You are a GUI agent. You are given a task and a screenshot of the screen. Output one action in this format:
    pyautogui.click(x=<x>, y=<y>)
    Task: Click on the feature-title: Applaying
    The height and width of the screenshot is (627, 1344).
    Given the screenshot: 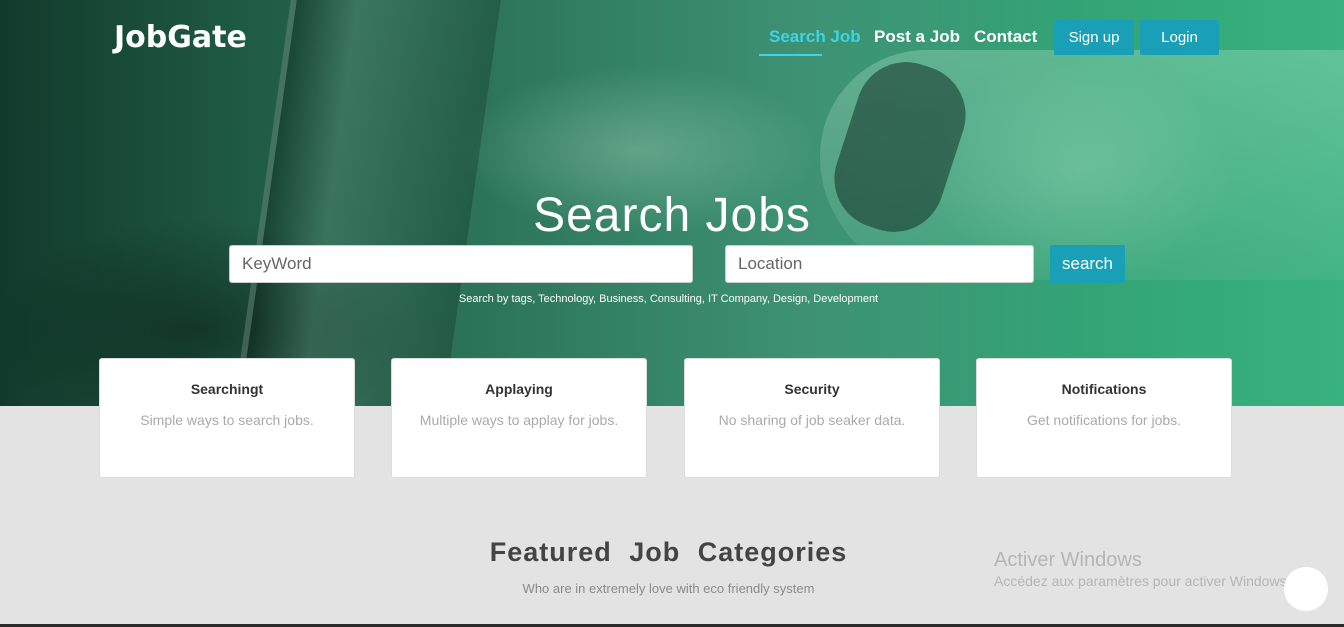 What is the action you would take?
    pyautogui.click(x=519, y=389)
    